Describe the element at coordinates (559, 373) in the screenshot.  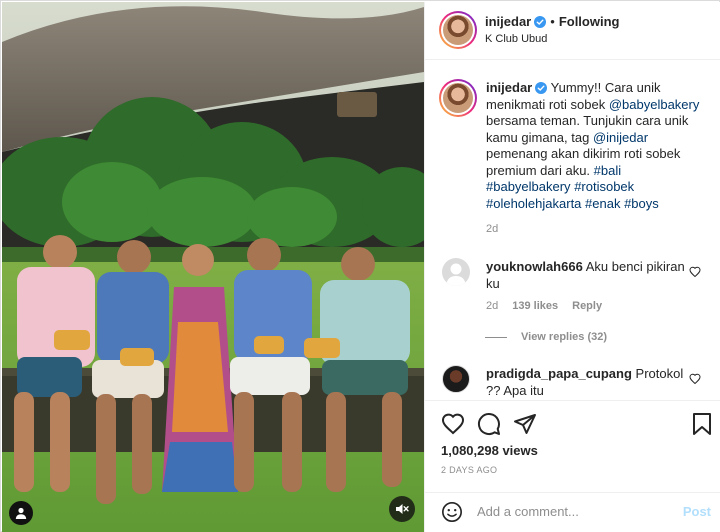
I see `commenter-username: pradigda_papa_cupang` at that location.